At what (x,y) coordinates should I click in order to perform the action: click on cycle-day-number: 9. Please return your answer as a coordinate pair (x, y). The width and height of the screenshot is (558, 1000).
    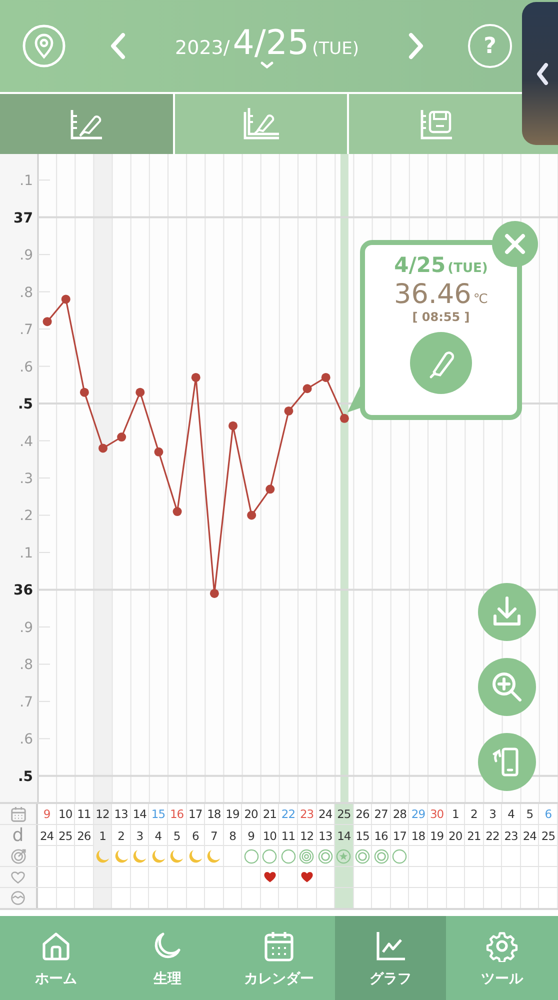
    Looking at the image, I should click on (251, 835).